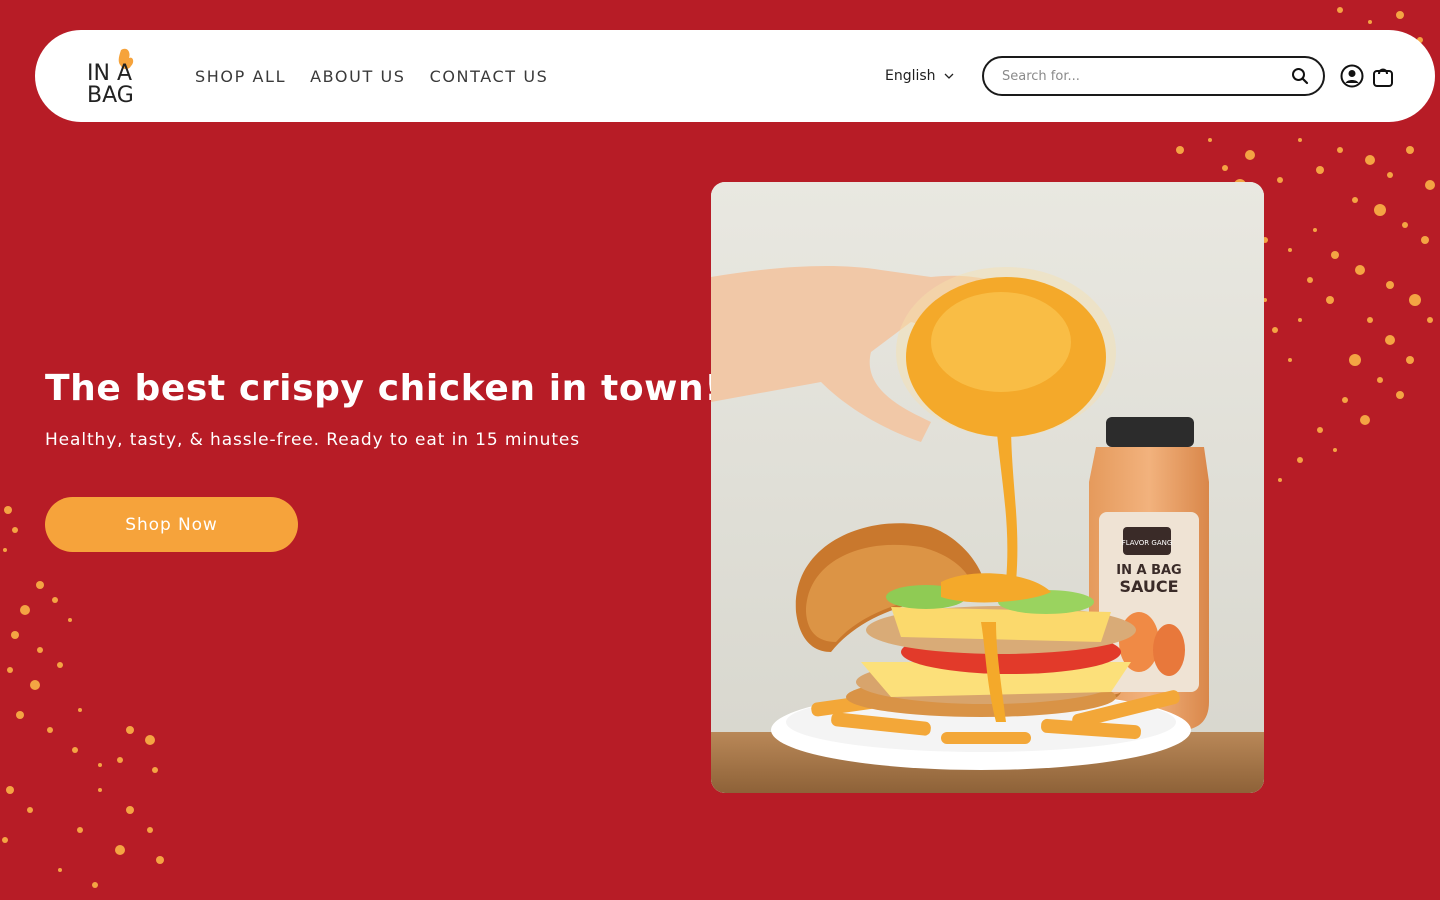  Describe the element at coordinates (910, 76) in the screenshot. I see `language-label: English` at that location.